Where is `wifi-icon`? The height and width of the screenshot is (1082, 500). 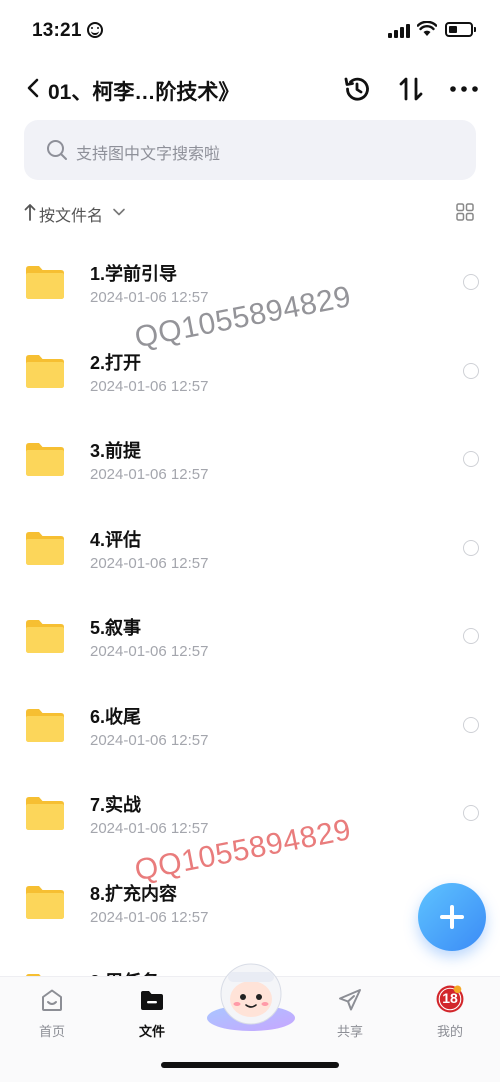
wifi-icon is located at coordinates (427, 28).